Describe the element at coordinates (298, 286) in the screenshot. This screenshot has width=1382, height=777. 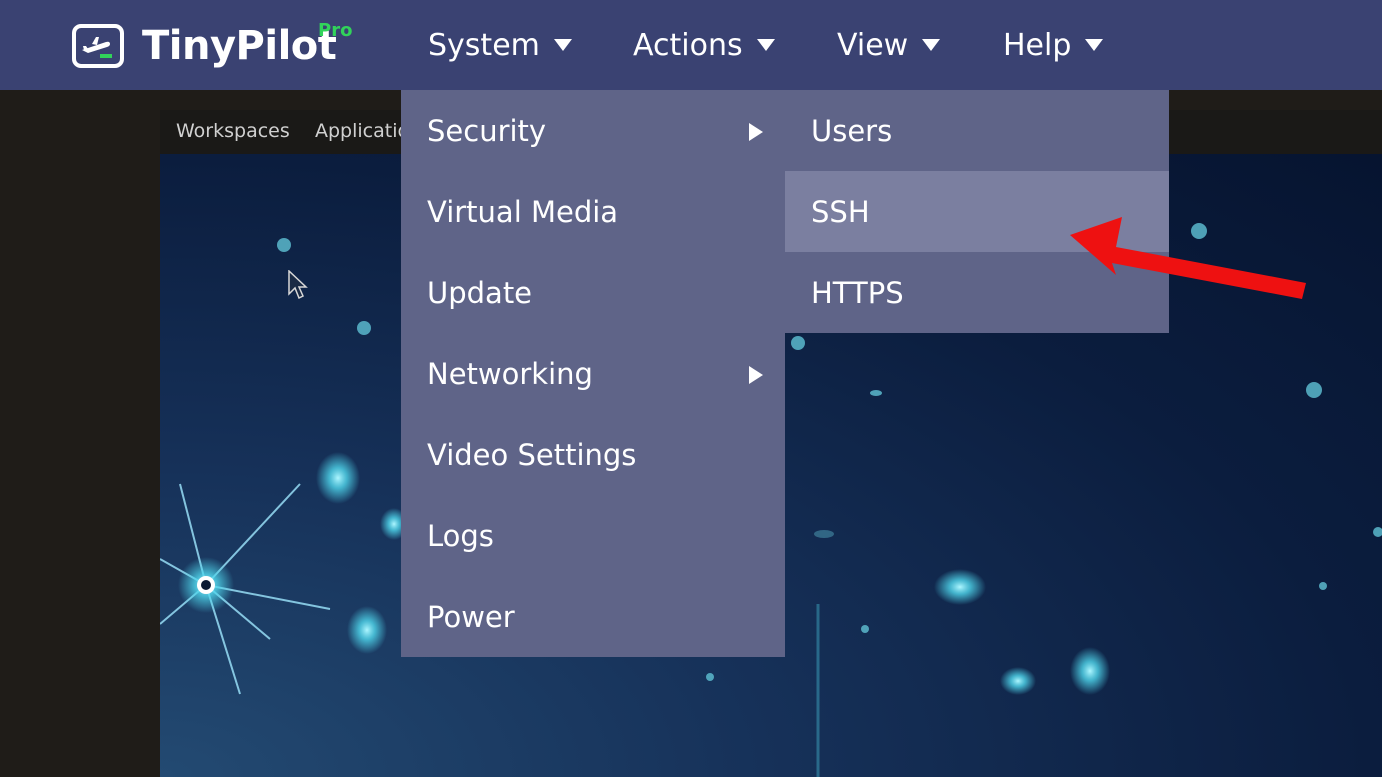
I see `mouse-cursor-icon` at that location.